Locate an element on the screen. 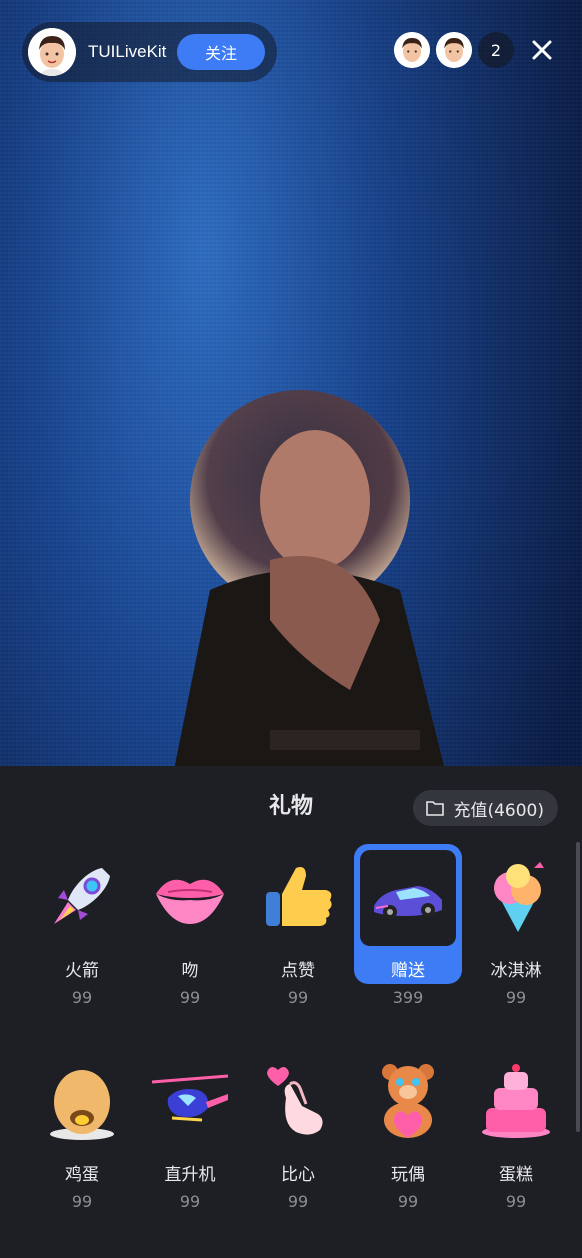 The width and height of the screenshot is (582, 1258). kiss-lips-icon is located at coordinates (190, 896).